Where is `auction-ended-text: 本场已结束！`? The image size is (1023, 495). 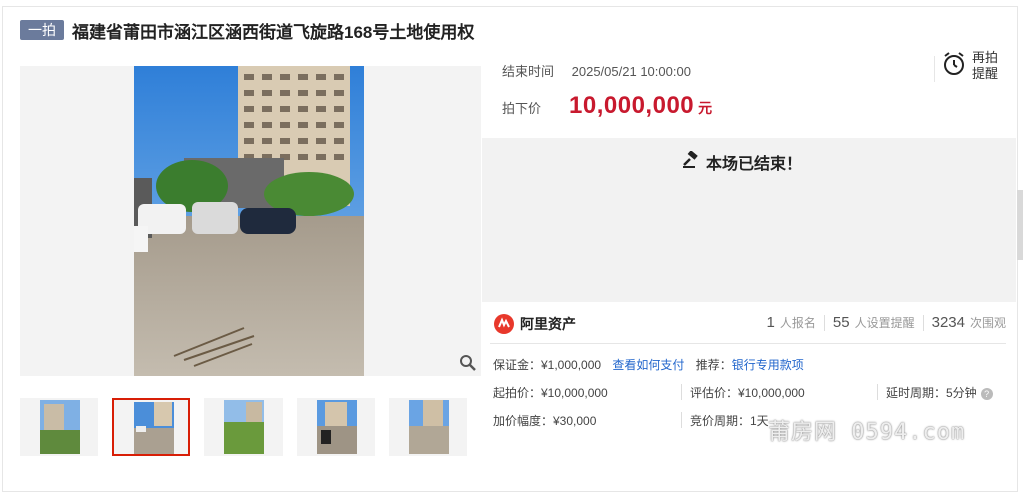
auction-ended-text: 本场已结束！ is located at coordinates (754, 164).